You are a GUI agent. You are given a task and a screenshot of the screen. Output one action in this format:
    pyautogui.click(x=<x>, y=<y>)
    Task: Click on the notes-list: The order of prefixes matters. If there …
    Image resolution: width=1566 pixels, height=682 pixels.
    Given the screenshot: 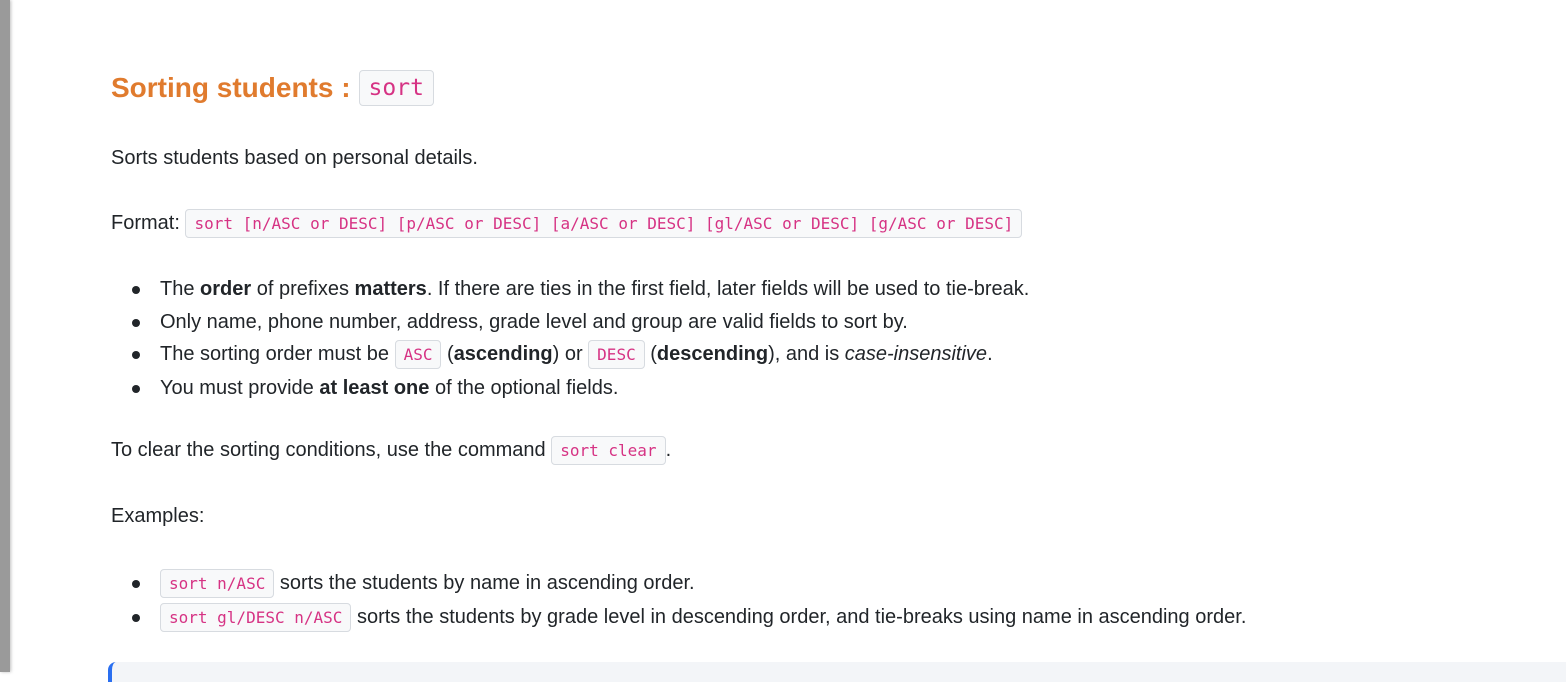 What is the action you would take?
    pyautogui.click(x=570, y=338)
    